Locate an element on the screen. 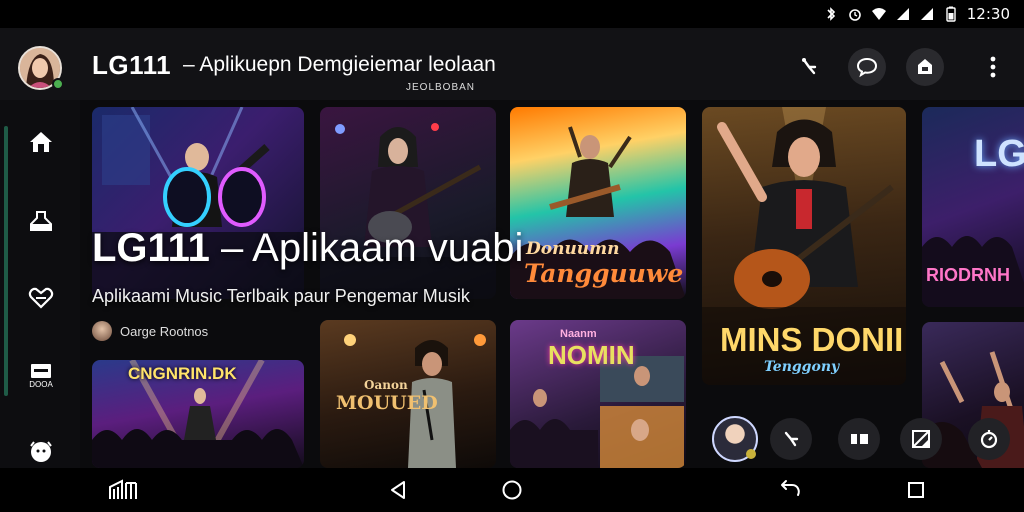 The height and width of the screenshot is (512, 1024). chat-icon is located at coordinates (867, 67).